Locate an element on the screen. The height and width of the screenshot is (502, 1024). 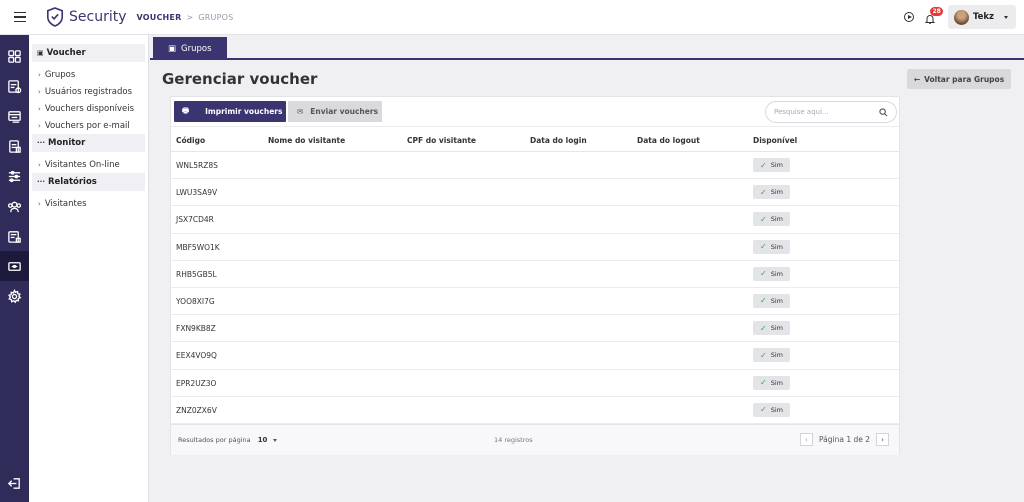
users-group-icon is located at coordinates (14, 206).